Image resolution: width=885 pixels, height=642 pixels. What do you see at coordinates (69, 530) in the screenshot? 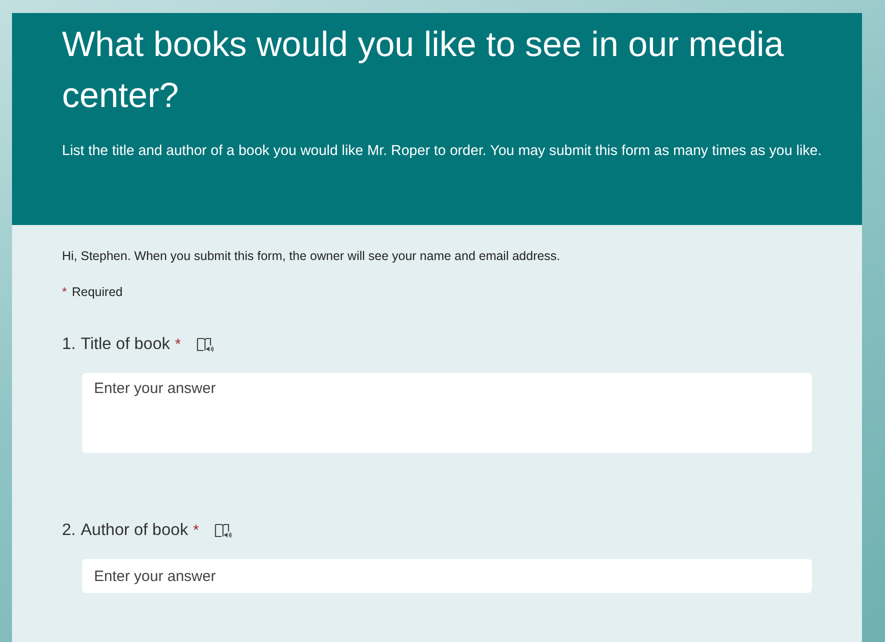
I see `question-number: 2.` at bounding box center [69, 530].